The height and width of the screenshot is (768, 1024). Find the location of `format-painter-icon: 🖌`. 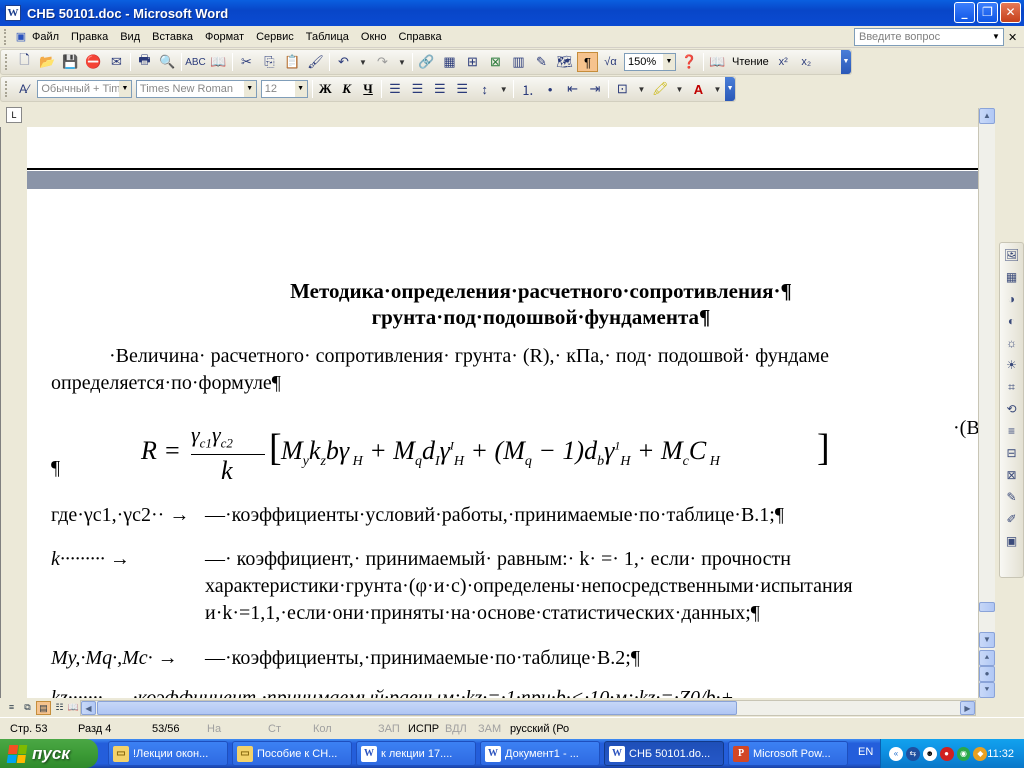

format-painter-icon: 🖌 is located at coordinates (315, 62).